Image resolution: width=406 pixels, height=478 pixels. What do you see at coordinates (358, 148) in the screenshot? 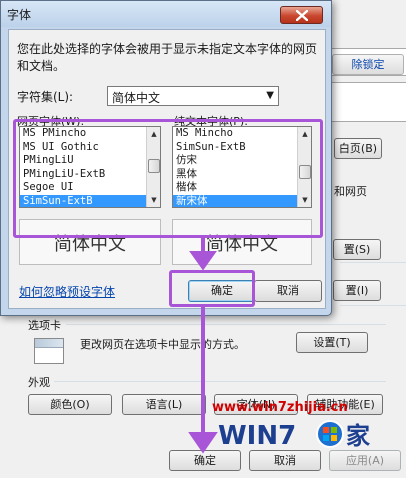
I see `blank-page-button: 白页(B)` at bounding box center [358, 148].